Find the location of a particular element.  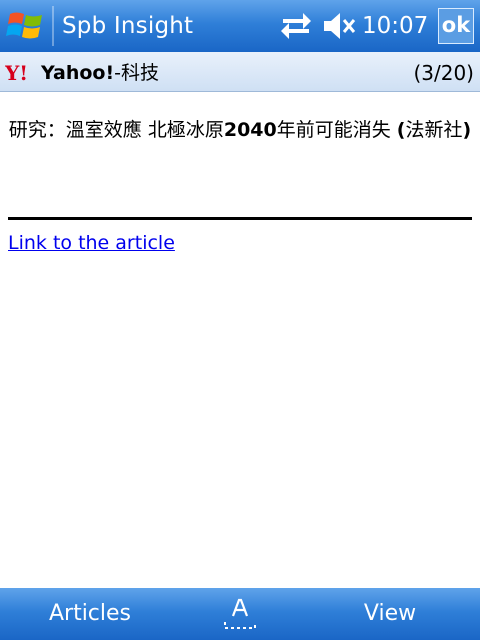

menu-bar: Articles View is located at coordinates (240, 614).